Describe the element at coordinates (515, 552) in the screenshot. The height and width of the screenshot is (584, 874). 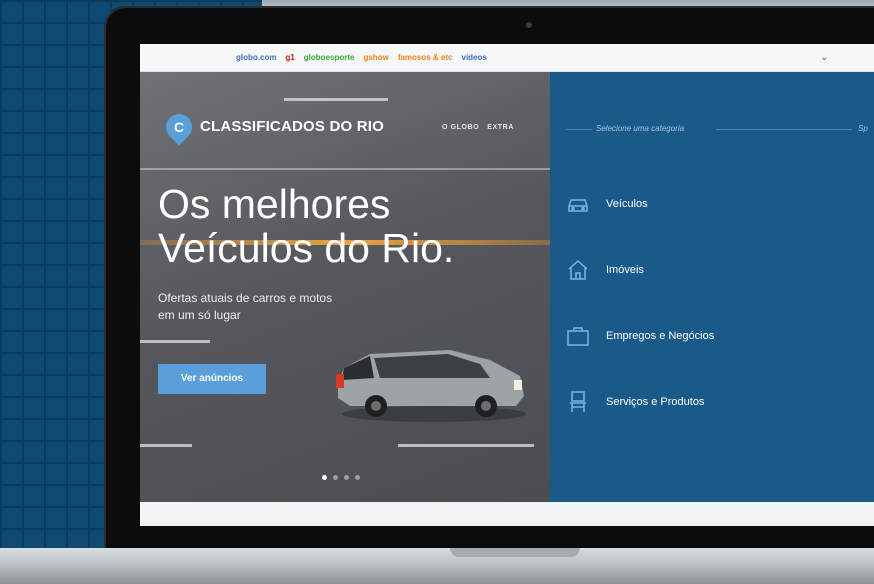
I see `laptop-notch` at that location.